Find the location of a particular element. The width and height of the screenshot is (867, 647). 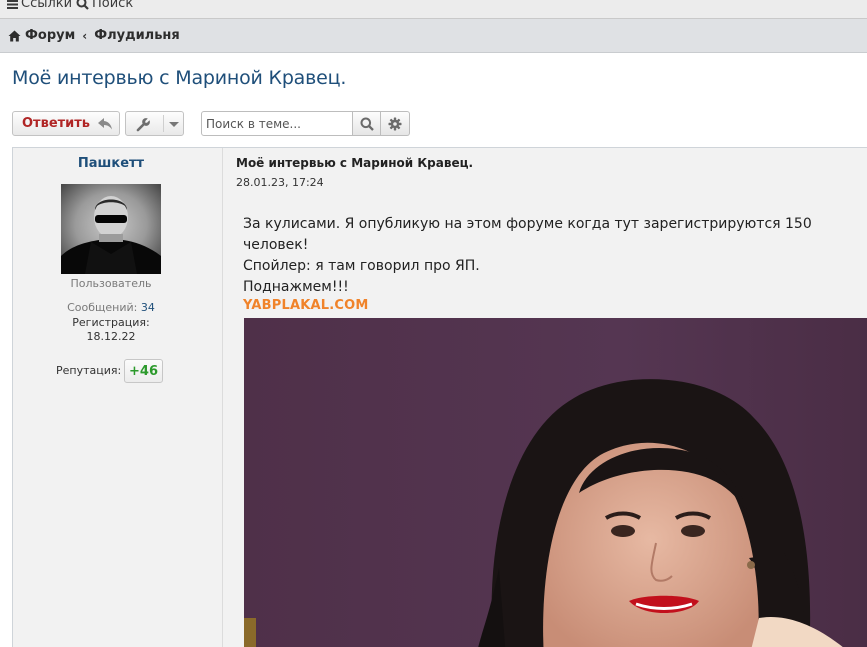

links-menu: Ссылки is located at coordinates (39, 5).